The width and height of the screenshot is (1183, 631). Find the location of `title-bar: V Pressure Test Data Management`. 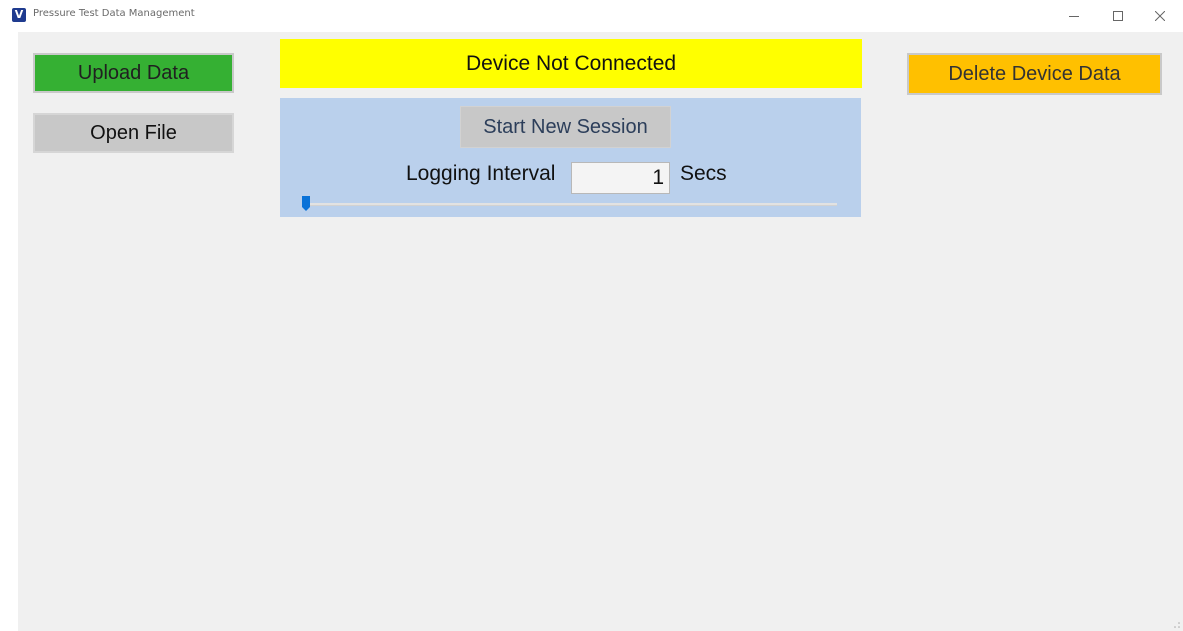

title-bar: V Pressure Test Data Management is located at coordinates (591, 16).